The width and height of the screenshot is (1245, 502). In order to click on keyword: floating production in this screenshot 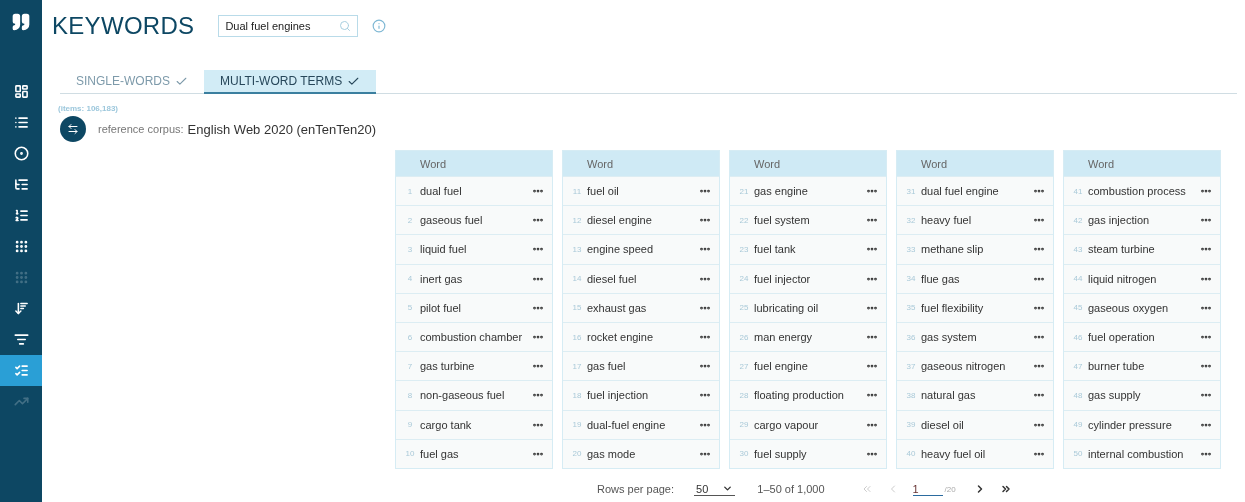, I will do `click(799, 395)`.